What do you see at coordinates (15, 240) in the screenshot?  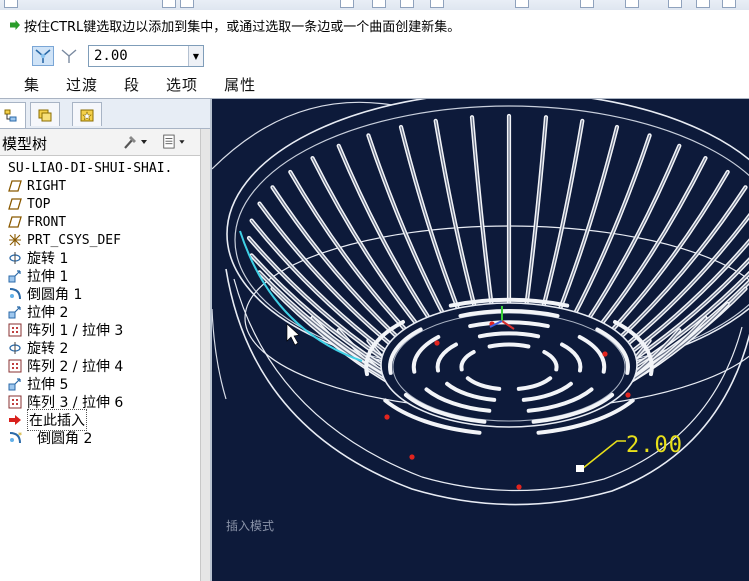 I see `csys-icon` at bounding box center [15, 240].